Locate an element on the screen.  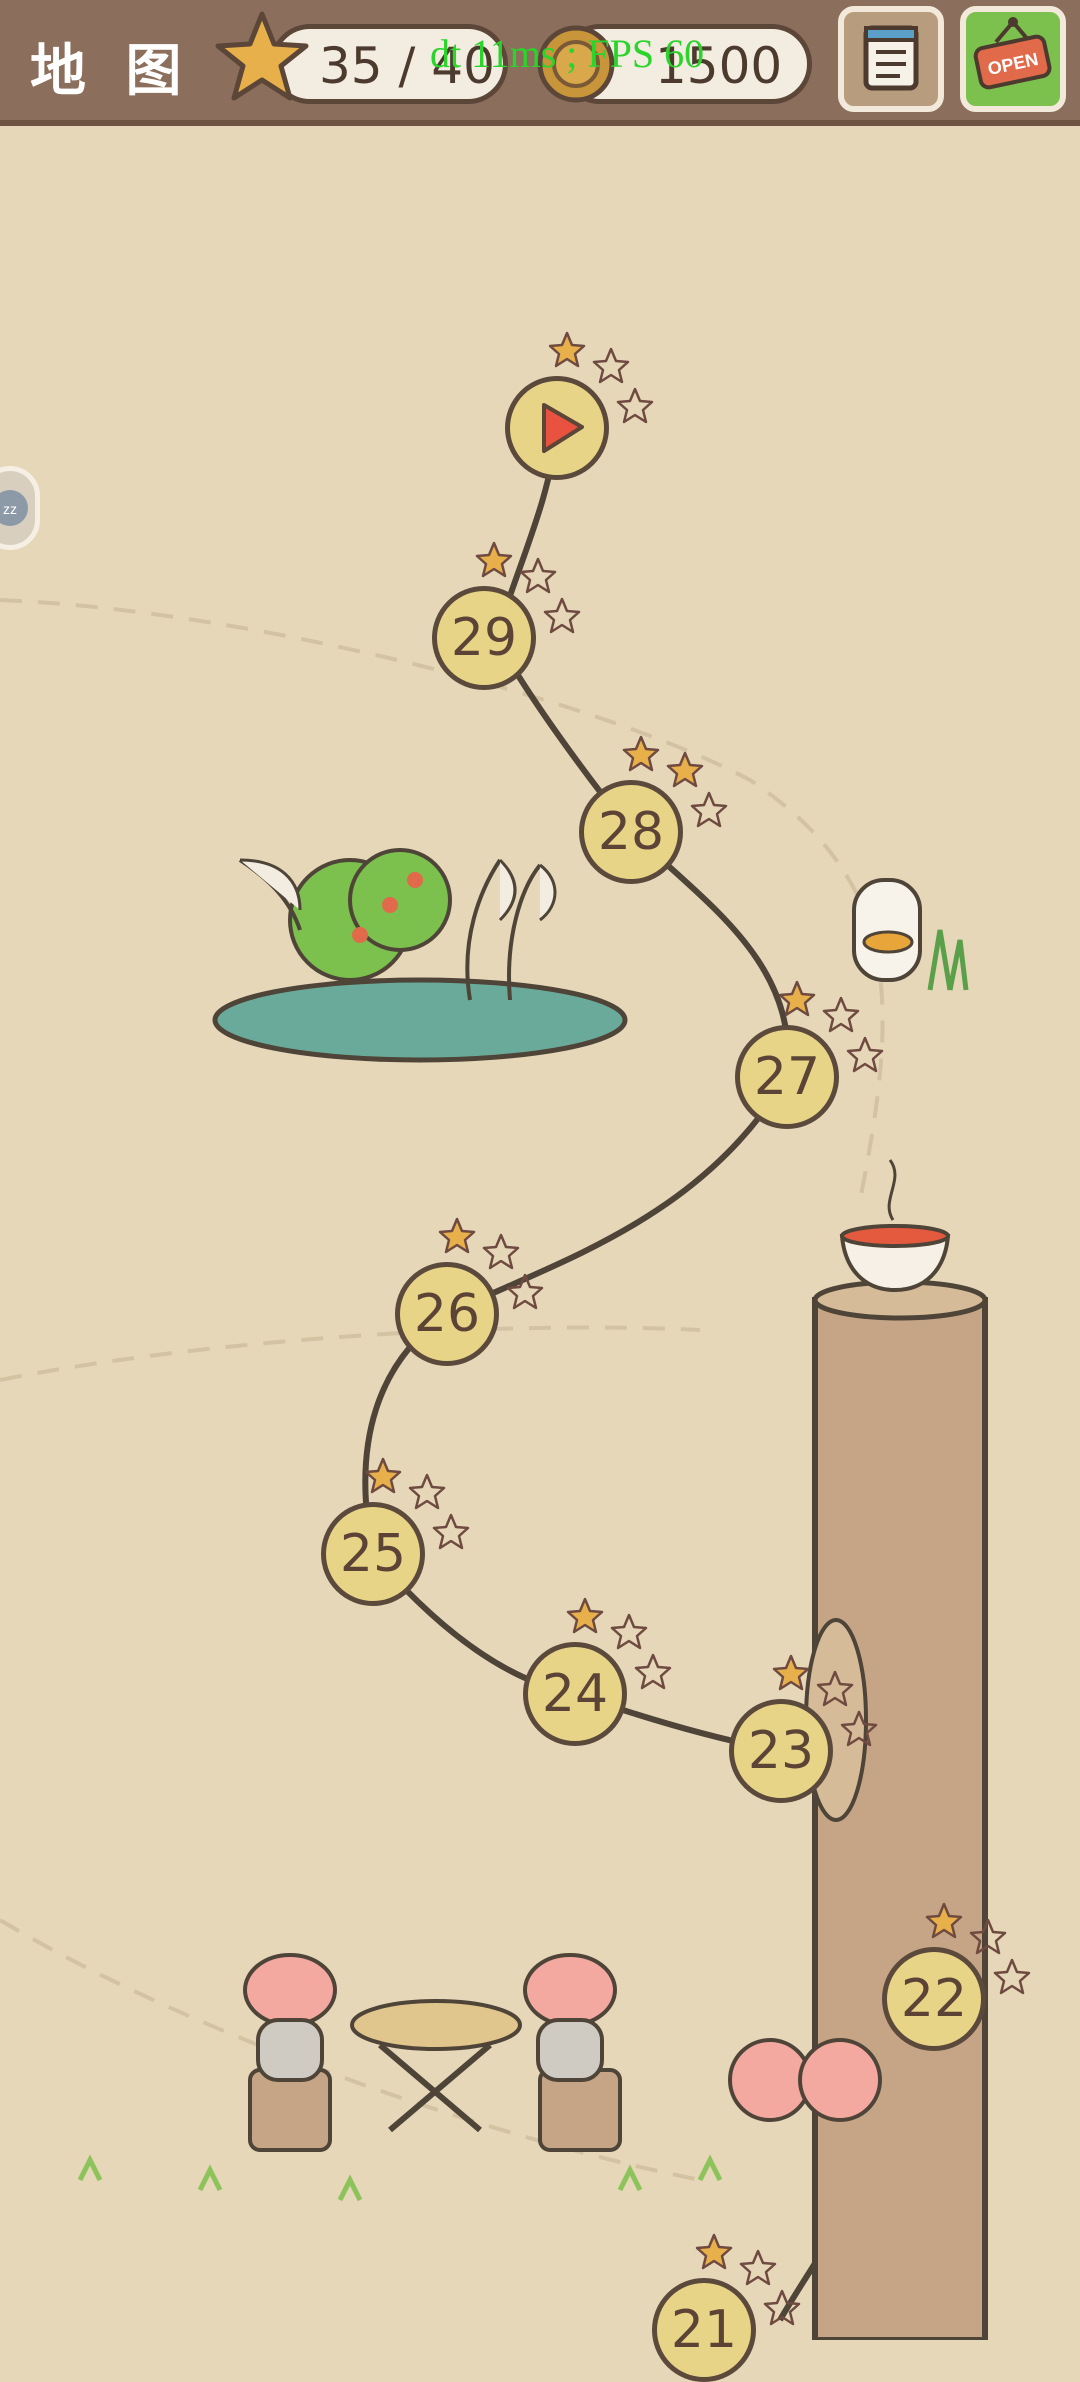
sleep-side-button: zz is located at coordinates (20, 508).